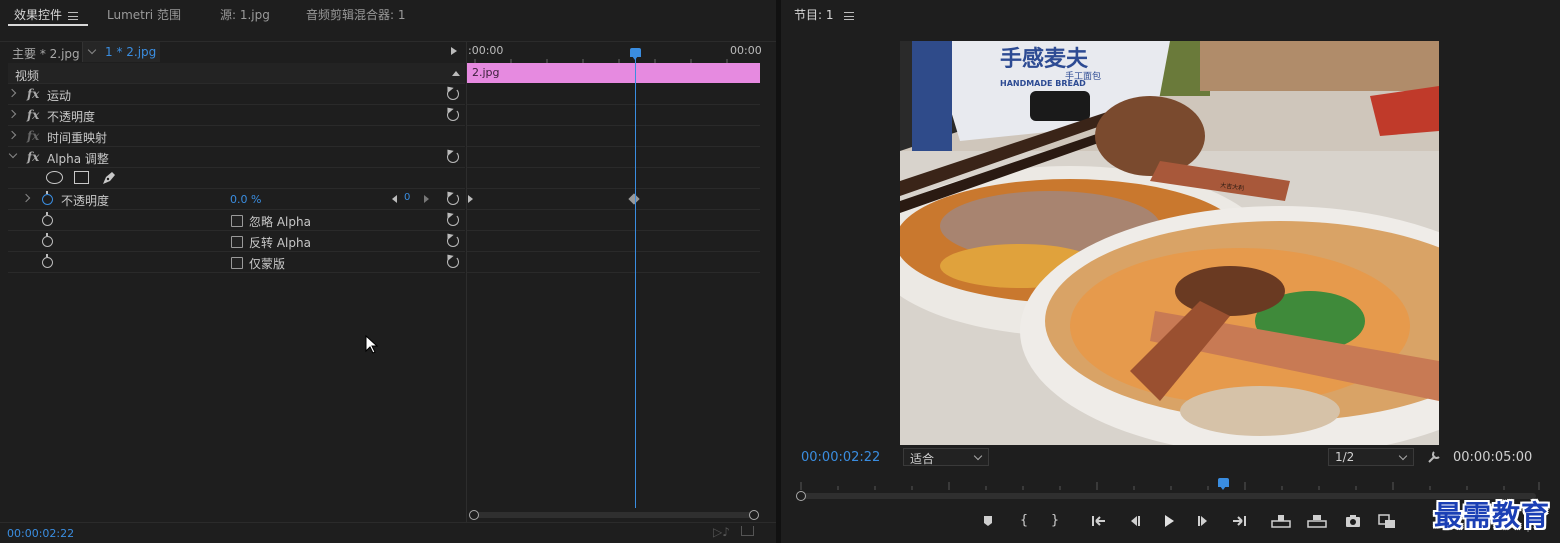  I want to click on export-frame-icon, so click(1353, 521).